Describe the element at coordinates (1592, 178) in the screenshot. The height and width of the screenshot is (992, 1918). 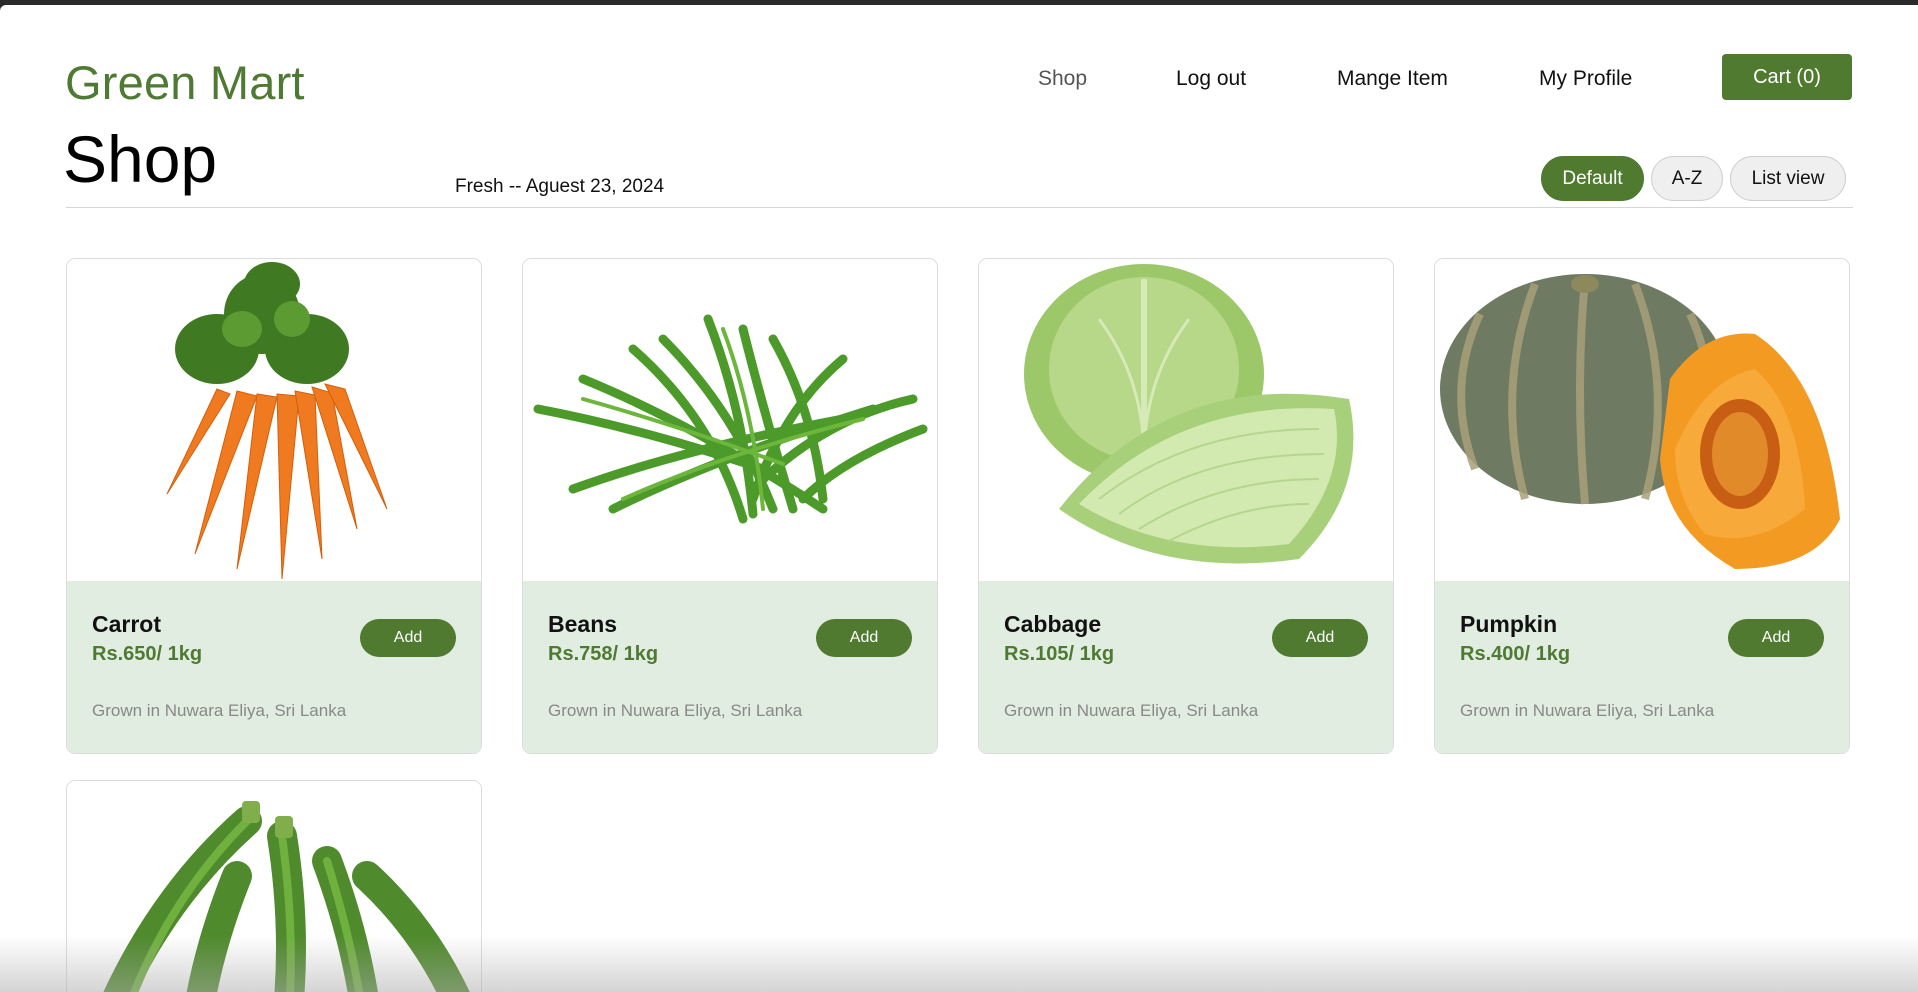
I see `sort-default-button: Default` at that location.